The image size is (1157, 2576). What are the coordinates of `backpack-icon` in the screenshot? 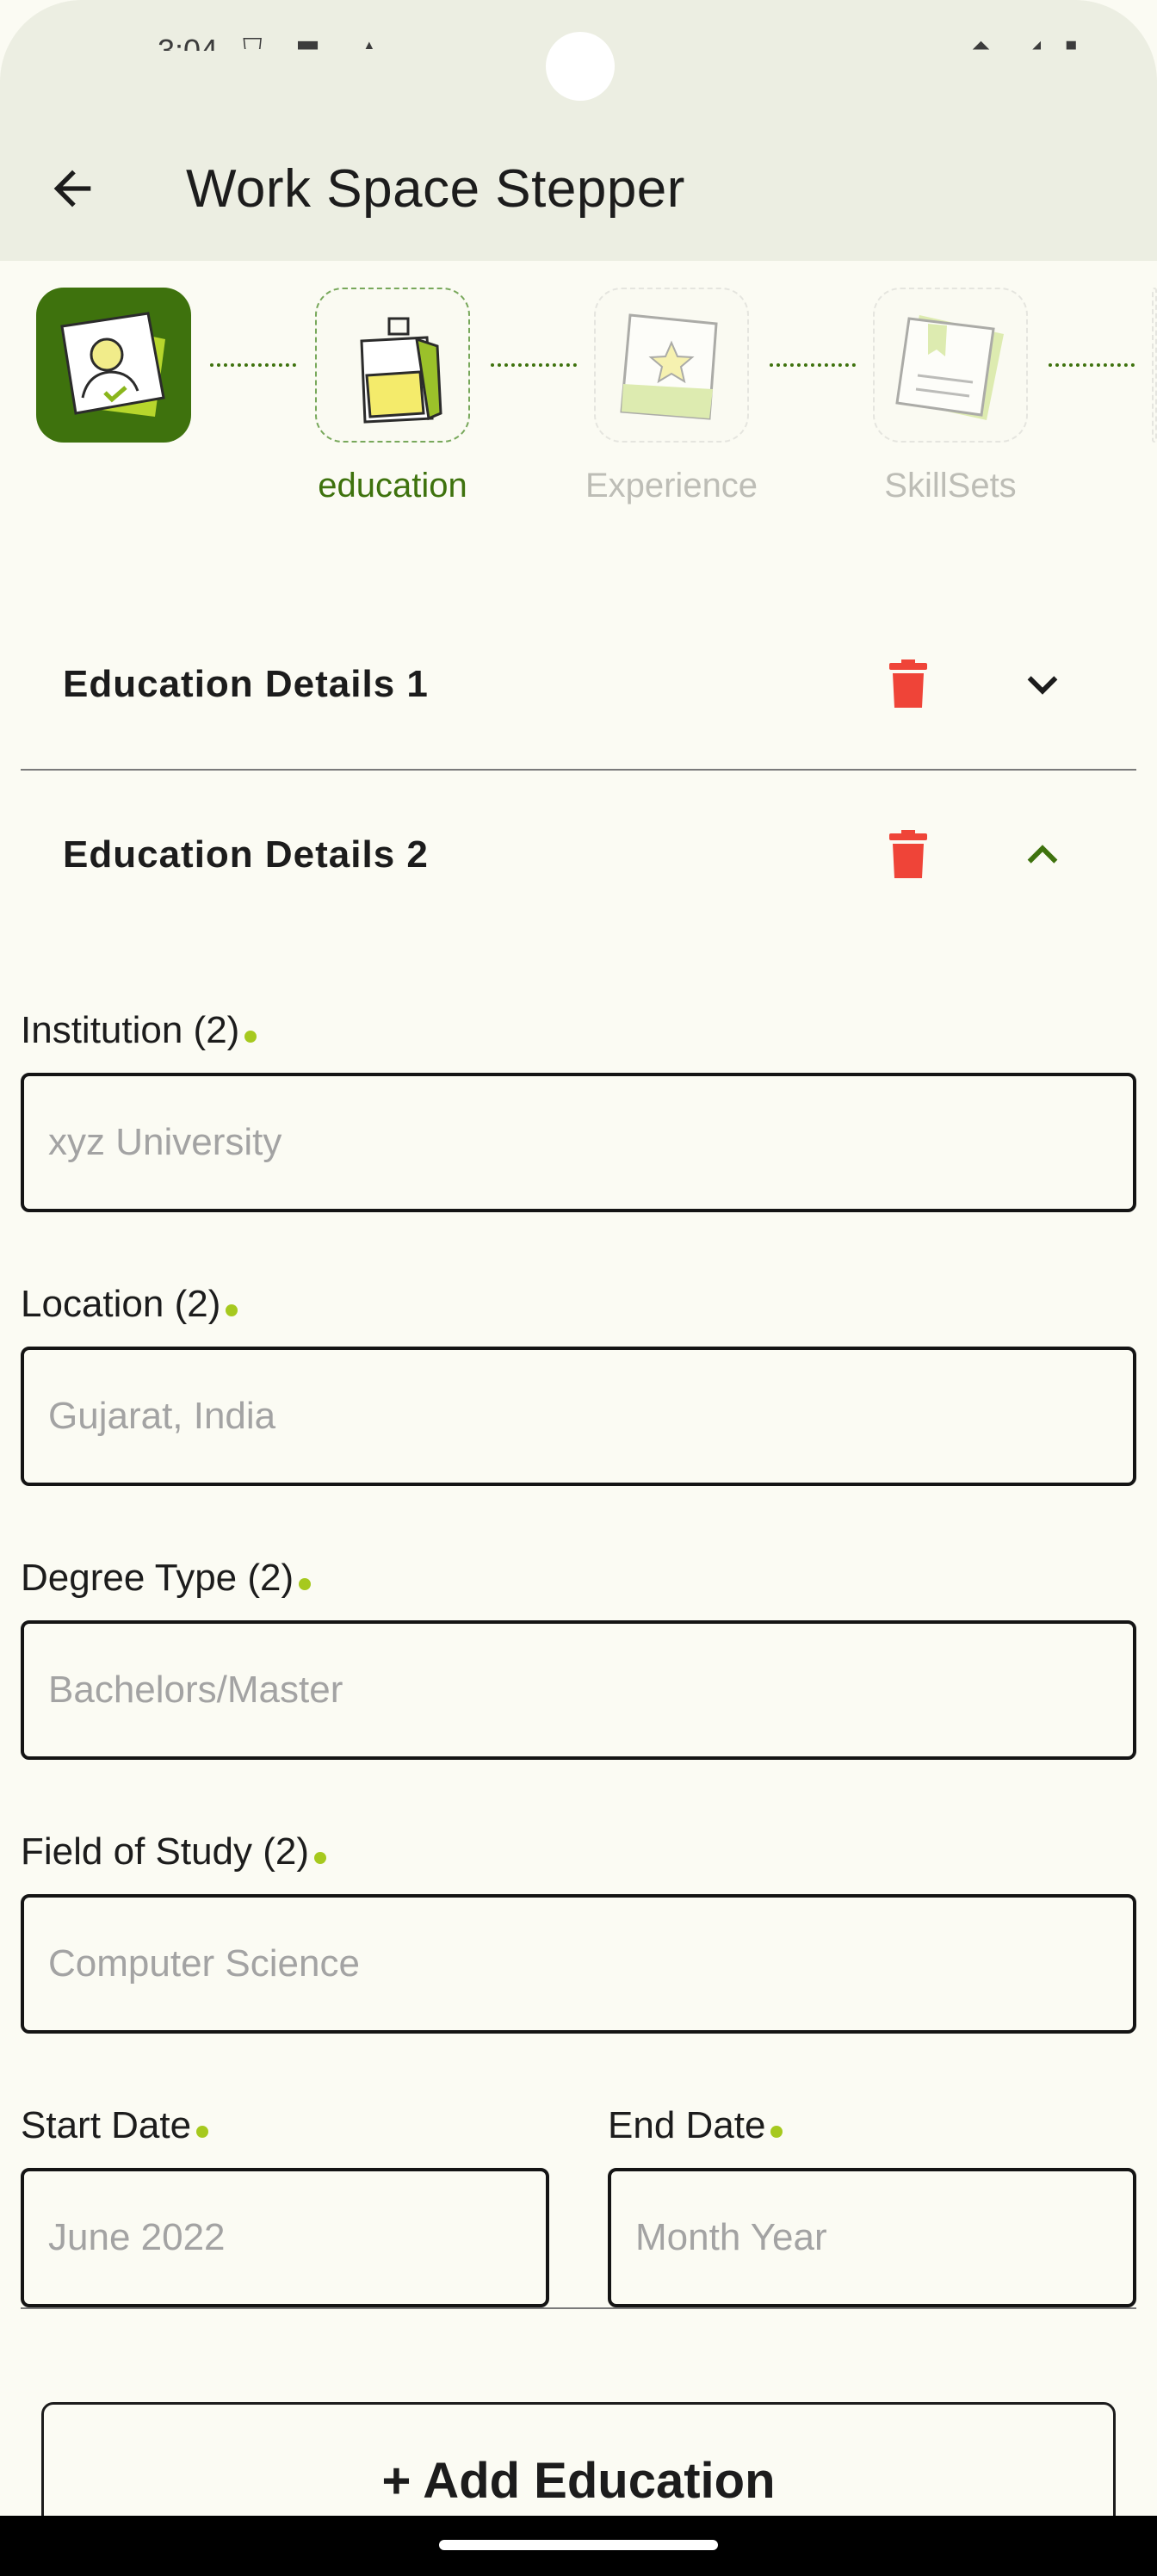 It's located at (401, 370).